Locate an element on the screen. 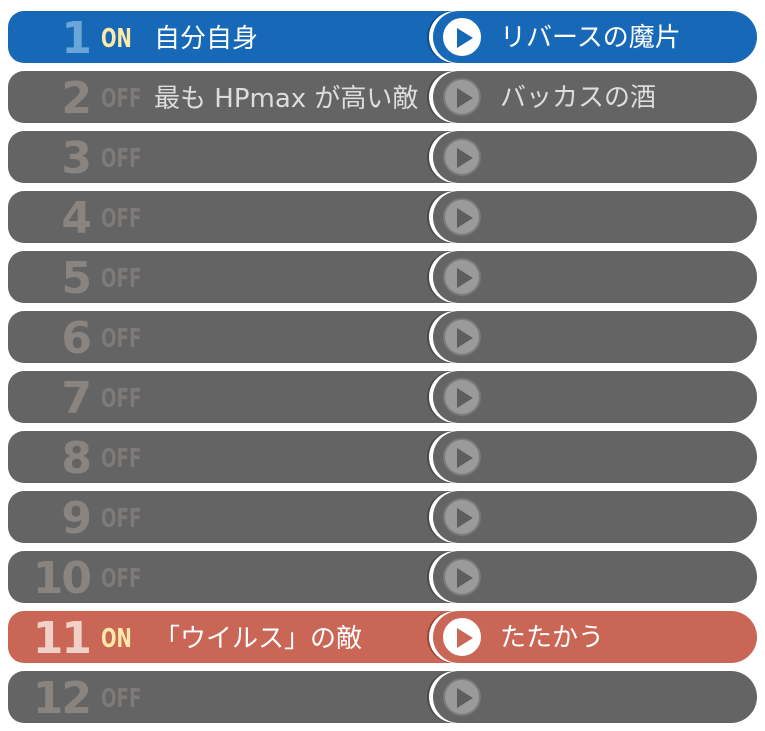 This screenshot has height=731, width=765. rule-number: 3 is located at coordinates (76, 158).